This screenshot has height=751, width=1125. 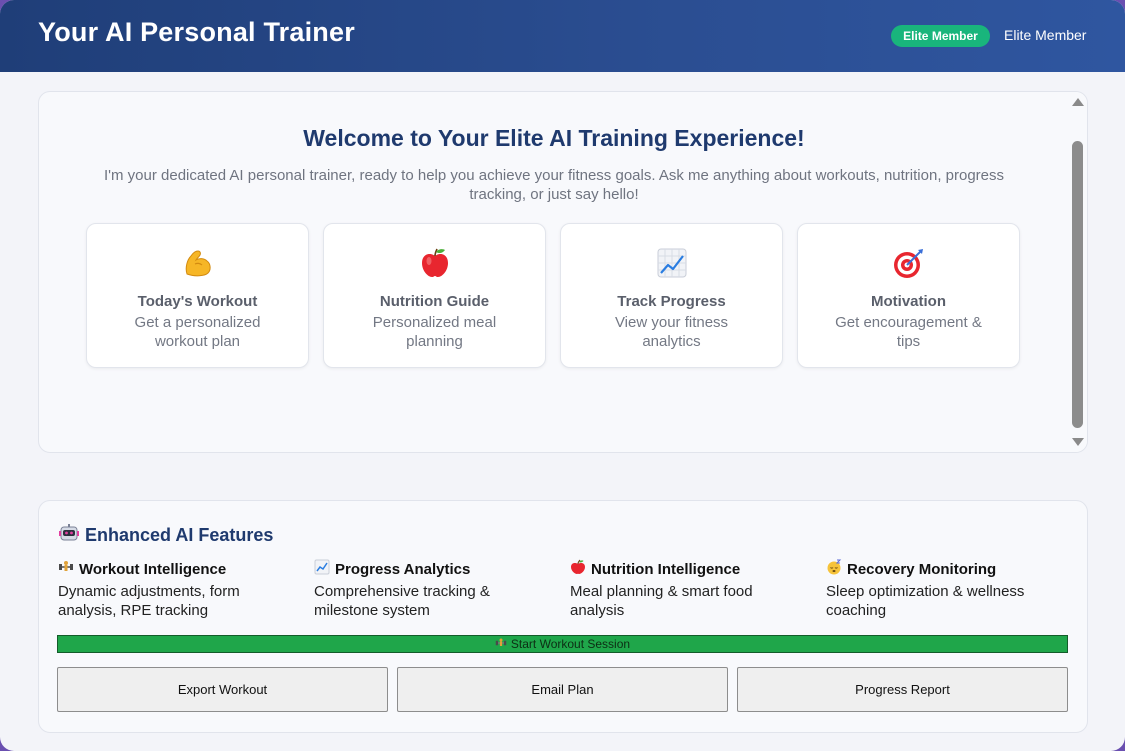 What do you see at coordinates (1045, 35) in the screenshot?
I see `member-label: Elite Member` at bounding box center [1045, 35].